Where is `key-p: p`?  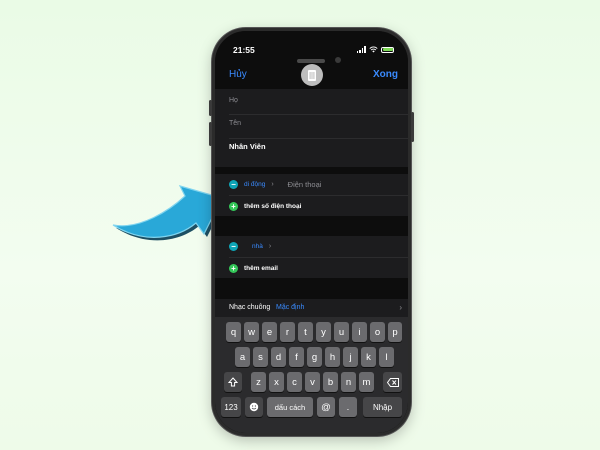
key-p: p is located at coordinates (395, 332).